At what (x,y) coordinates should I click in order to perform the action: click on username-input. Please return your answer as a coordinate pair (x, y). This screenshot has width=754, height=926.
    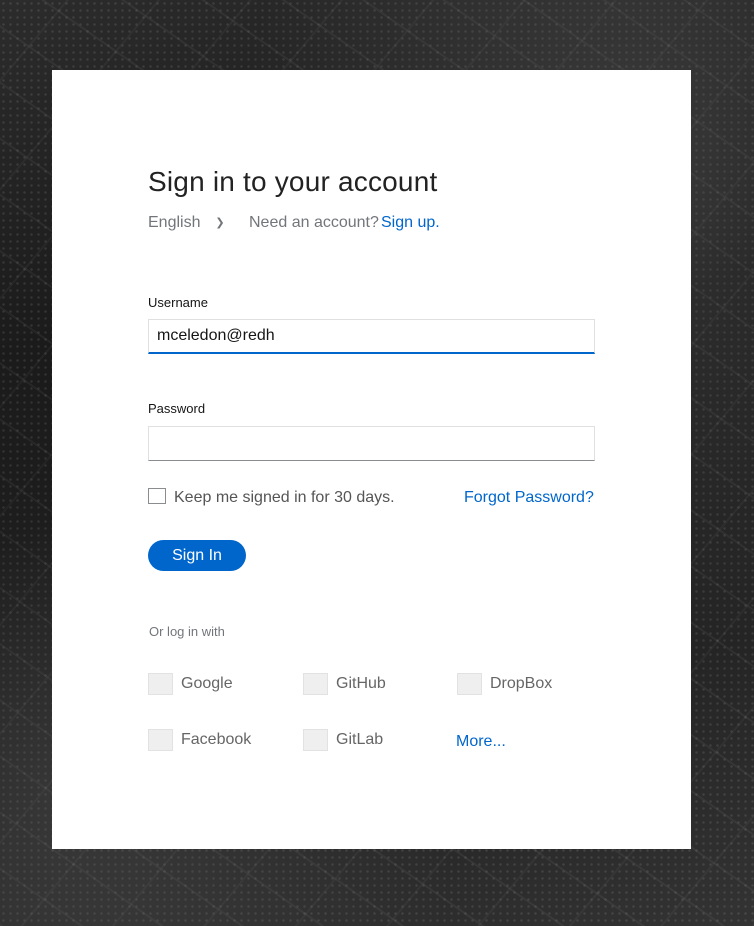
    Looking at the image, I should click on (371, 336).